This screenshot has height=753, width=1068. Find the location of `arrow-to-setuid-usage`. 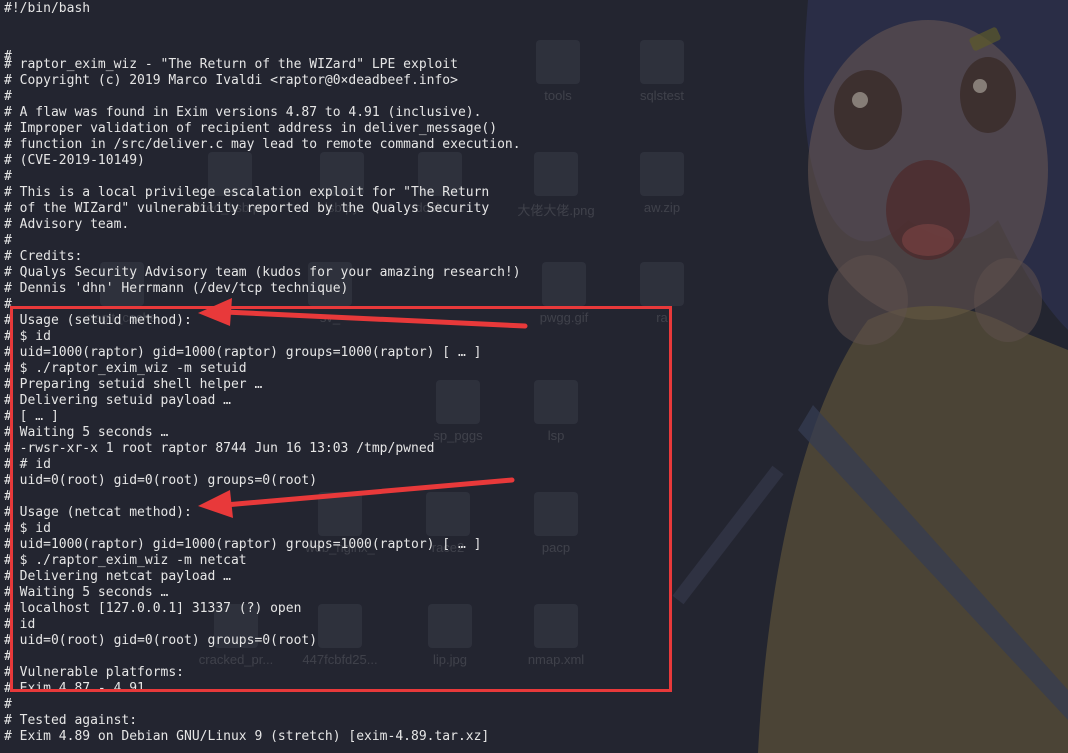

arrow-to-setuid-usage is located at coordinates (363, 313).